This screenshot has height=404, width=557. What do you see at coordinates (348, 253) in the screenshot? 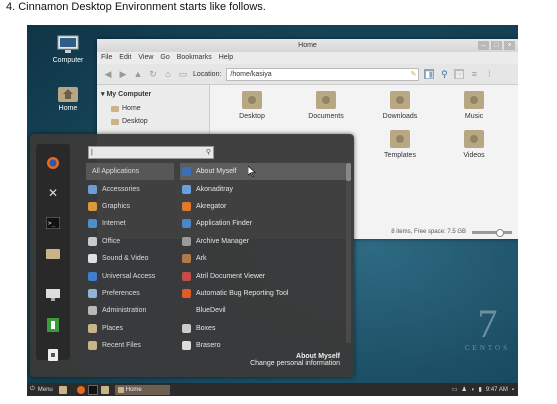
I see `scrollbar` at bounding box center [348, 253].